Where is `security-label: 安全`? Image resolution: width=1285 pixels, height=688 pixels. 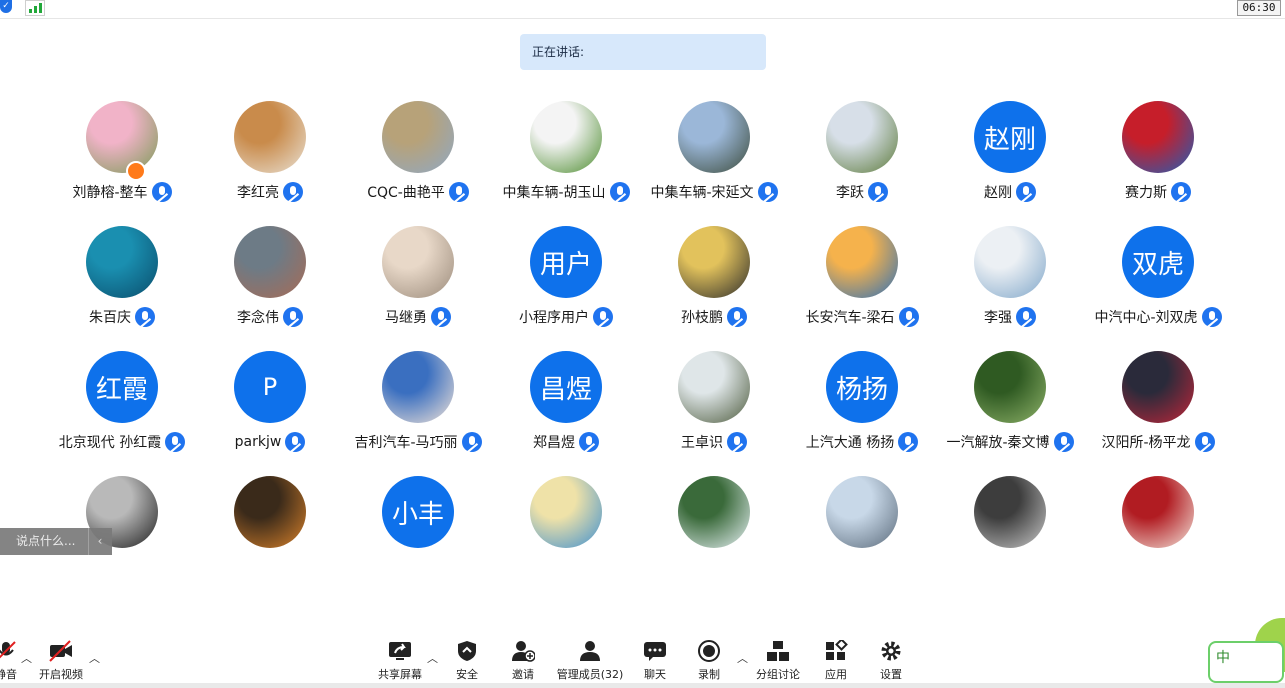
security-label: 安全 is located at coordinates (467, 674).